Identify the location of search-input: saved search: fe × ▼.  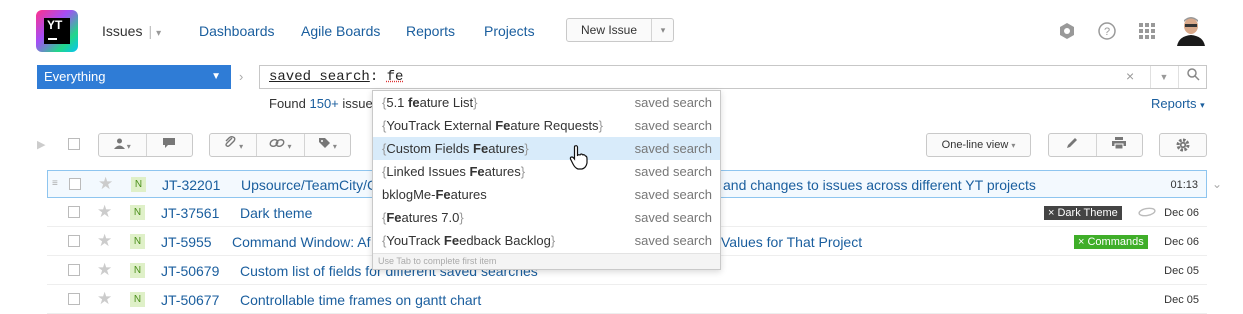
(733, 77).